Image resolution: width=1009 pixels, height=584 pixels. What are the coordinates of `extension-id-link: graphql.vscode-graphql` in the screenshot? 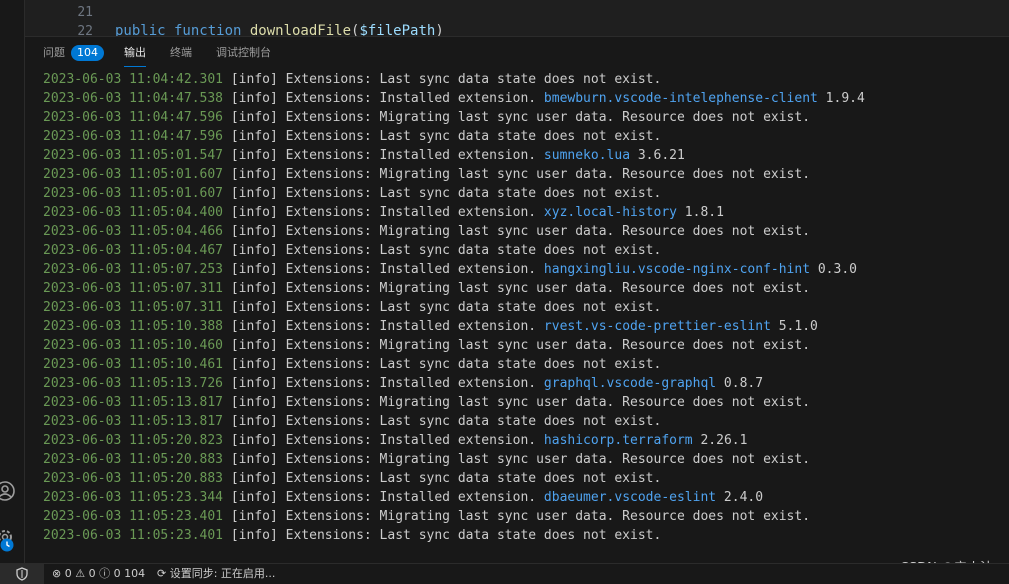 It's located at (630, 383).